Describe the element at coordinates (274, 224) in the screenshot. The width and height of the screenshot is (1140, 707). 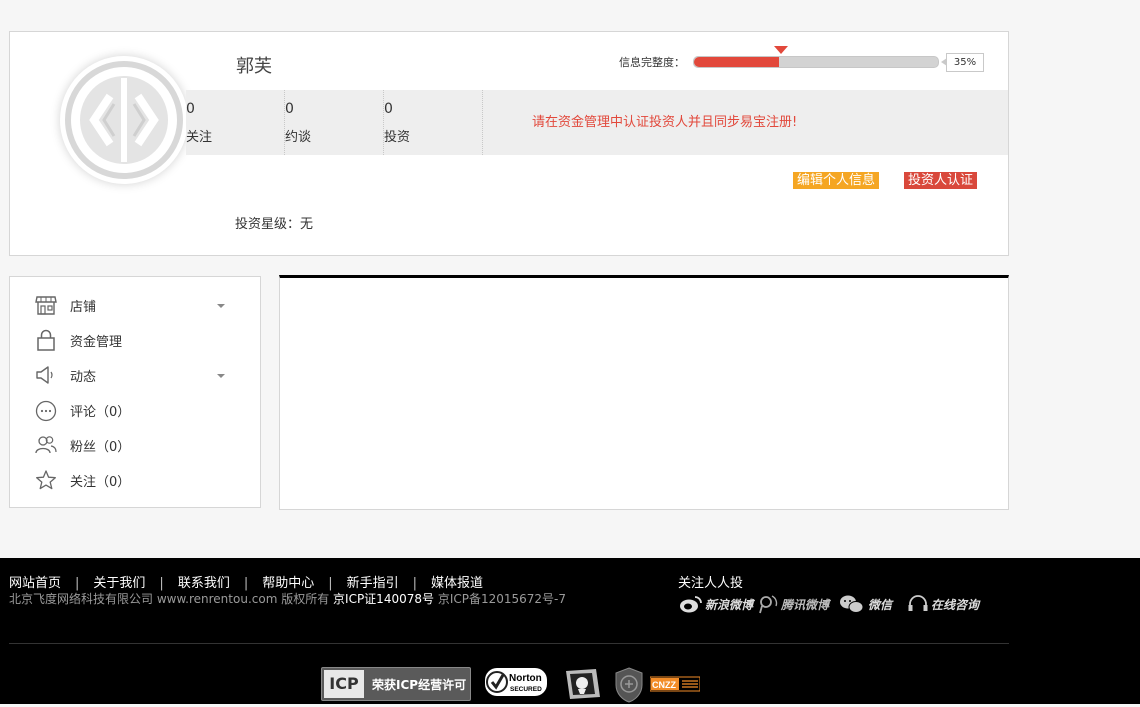
I see `investment-star-level: 投资星级：无` at that location.